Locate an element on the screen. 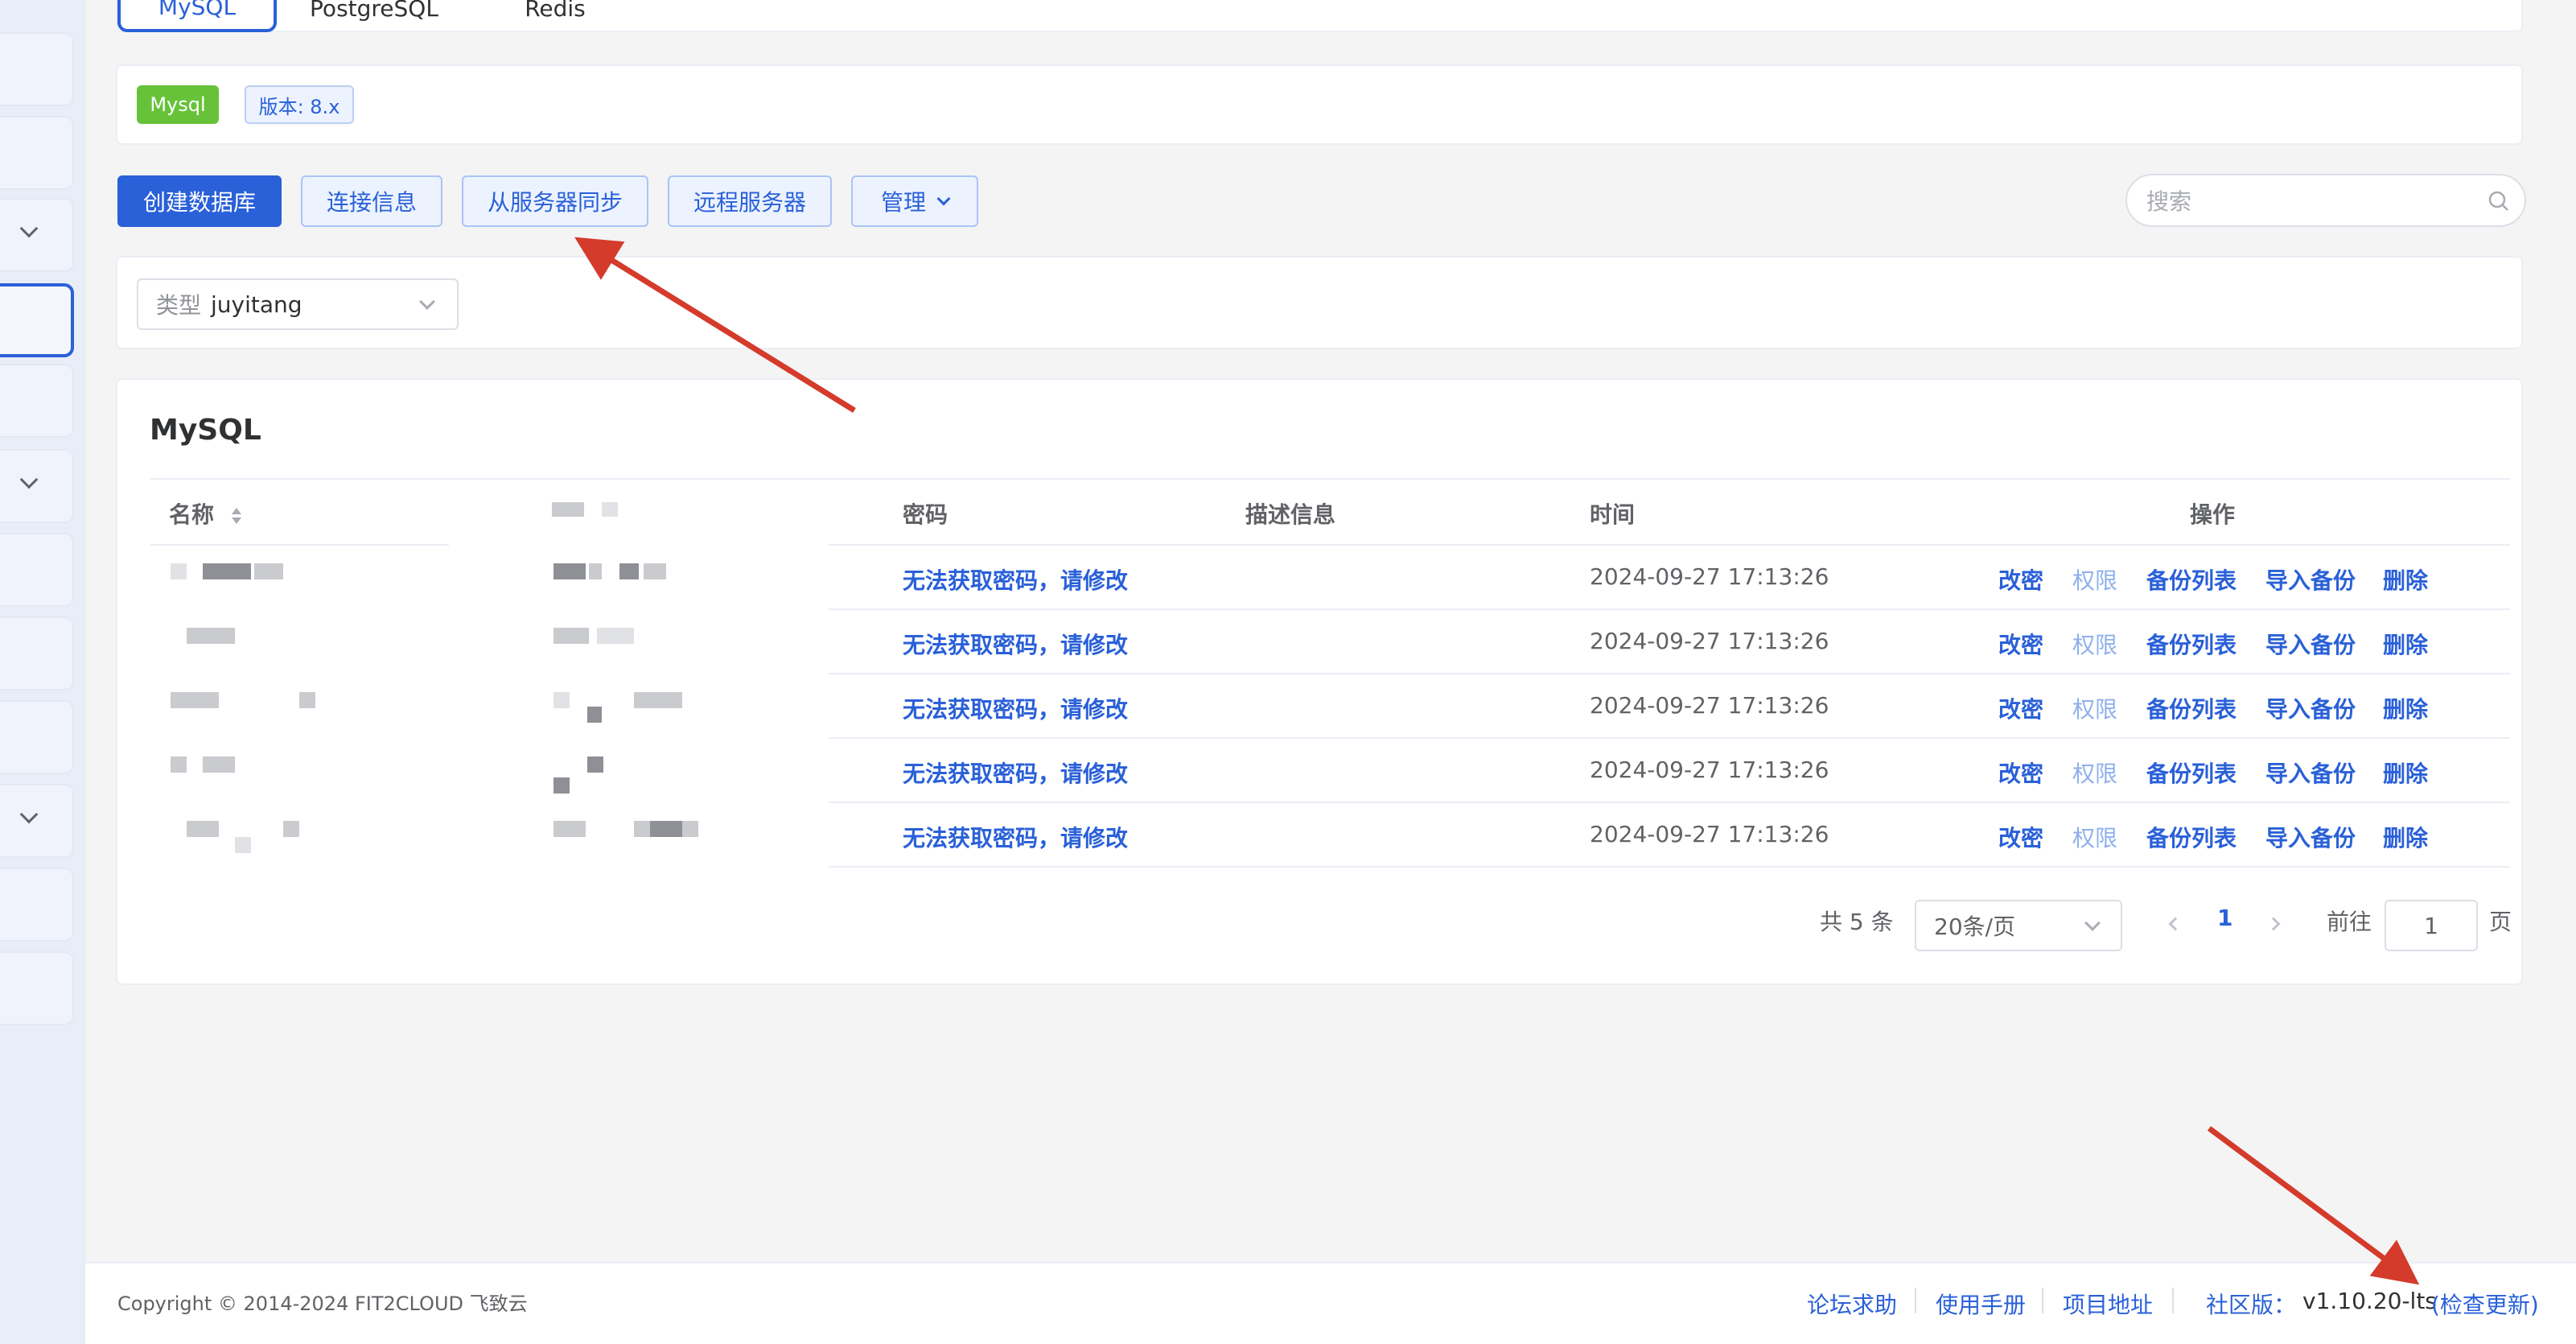  sort-icon is located at coordinates (236, 516).